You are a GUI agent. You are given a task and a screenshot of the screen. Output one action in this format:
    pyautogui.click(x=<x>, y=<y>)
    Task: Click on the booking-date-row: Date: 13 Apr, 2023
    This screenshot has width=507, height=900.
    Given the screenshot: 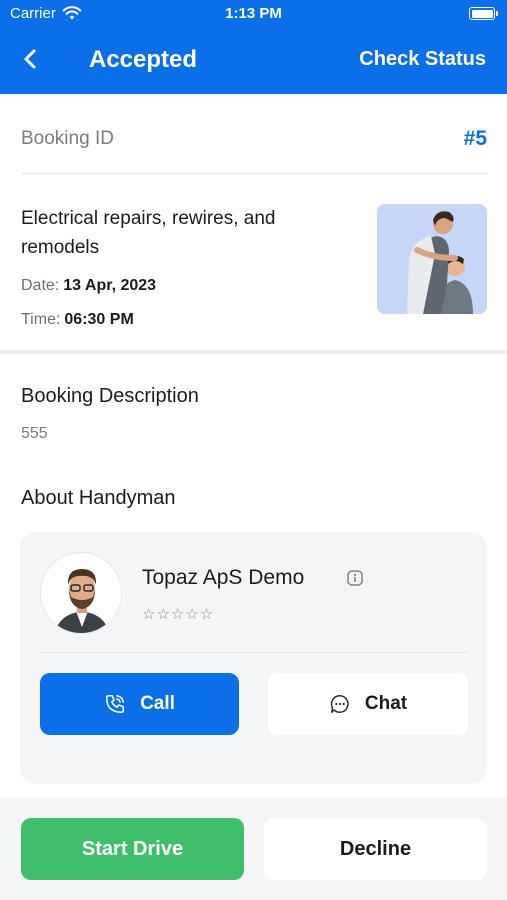 What is the action you would take?
    pyautogui.click(x=88, y=286)
    